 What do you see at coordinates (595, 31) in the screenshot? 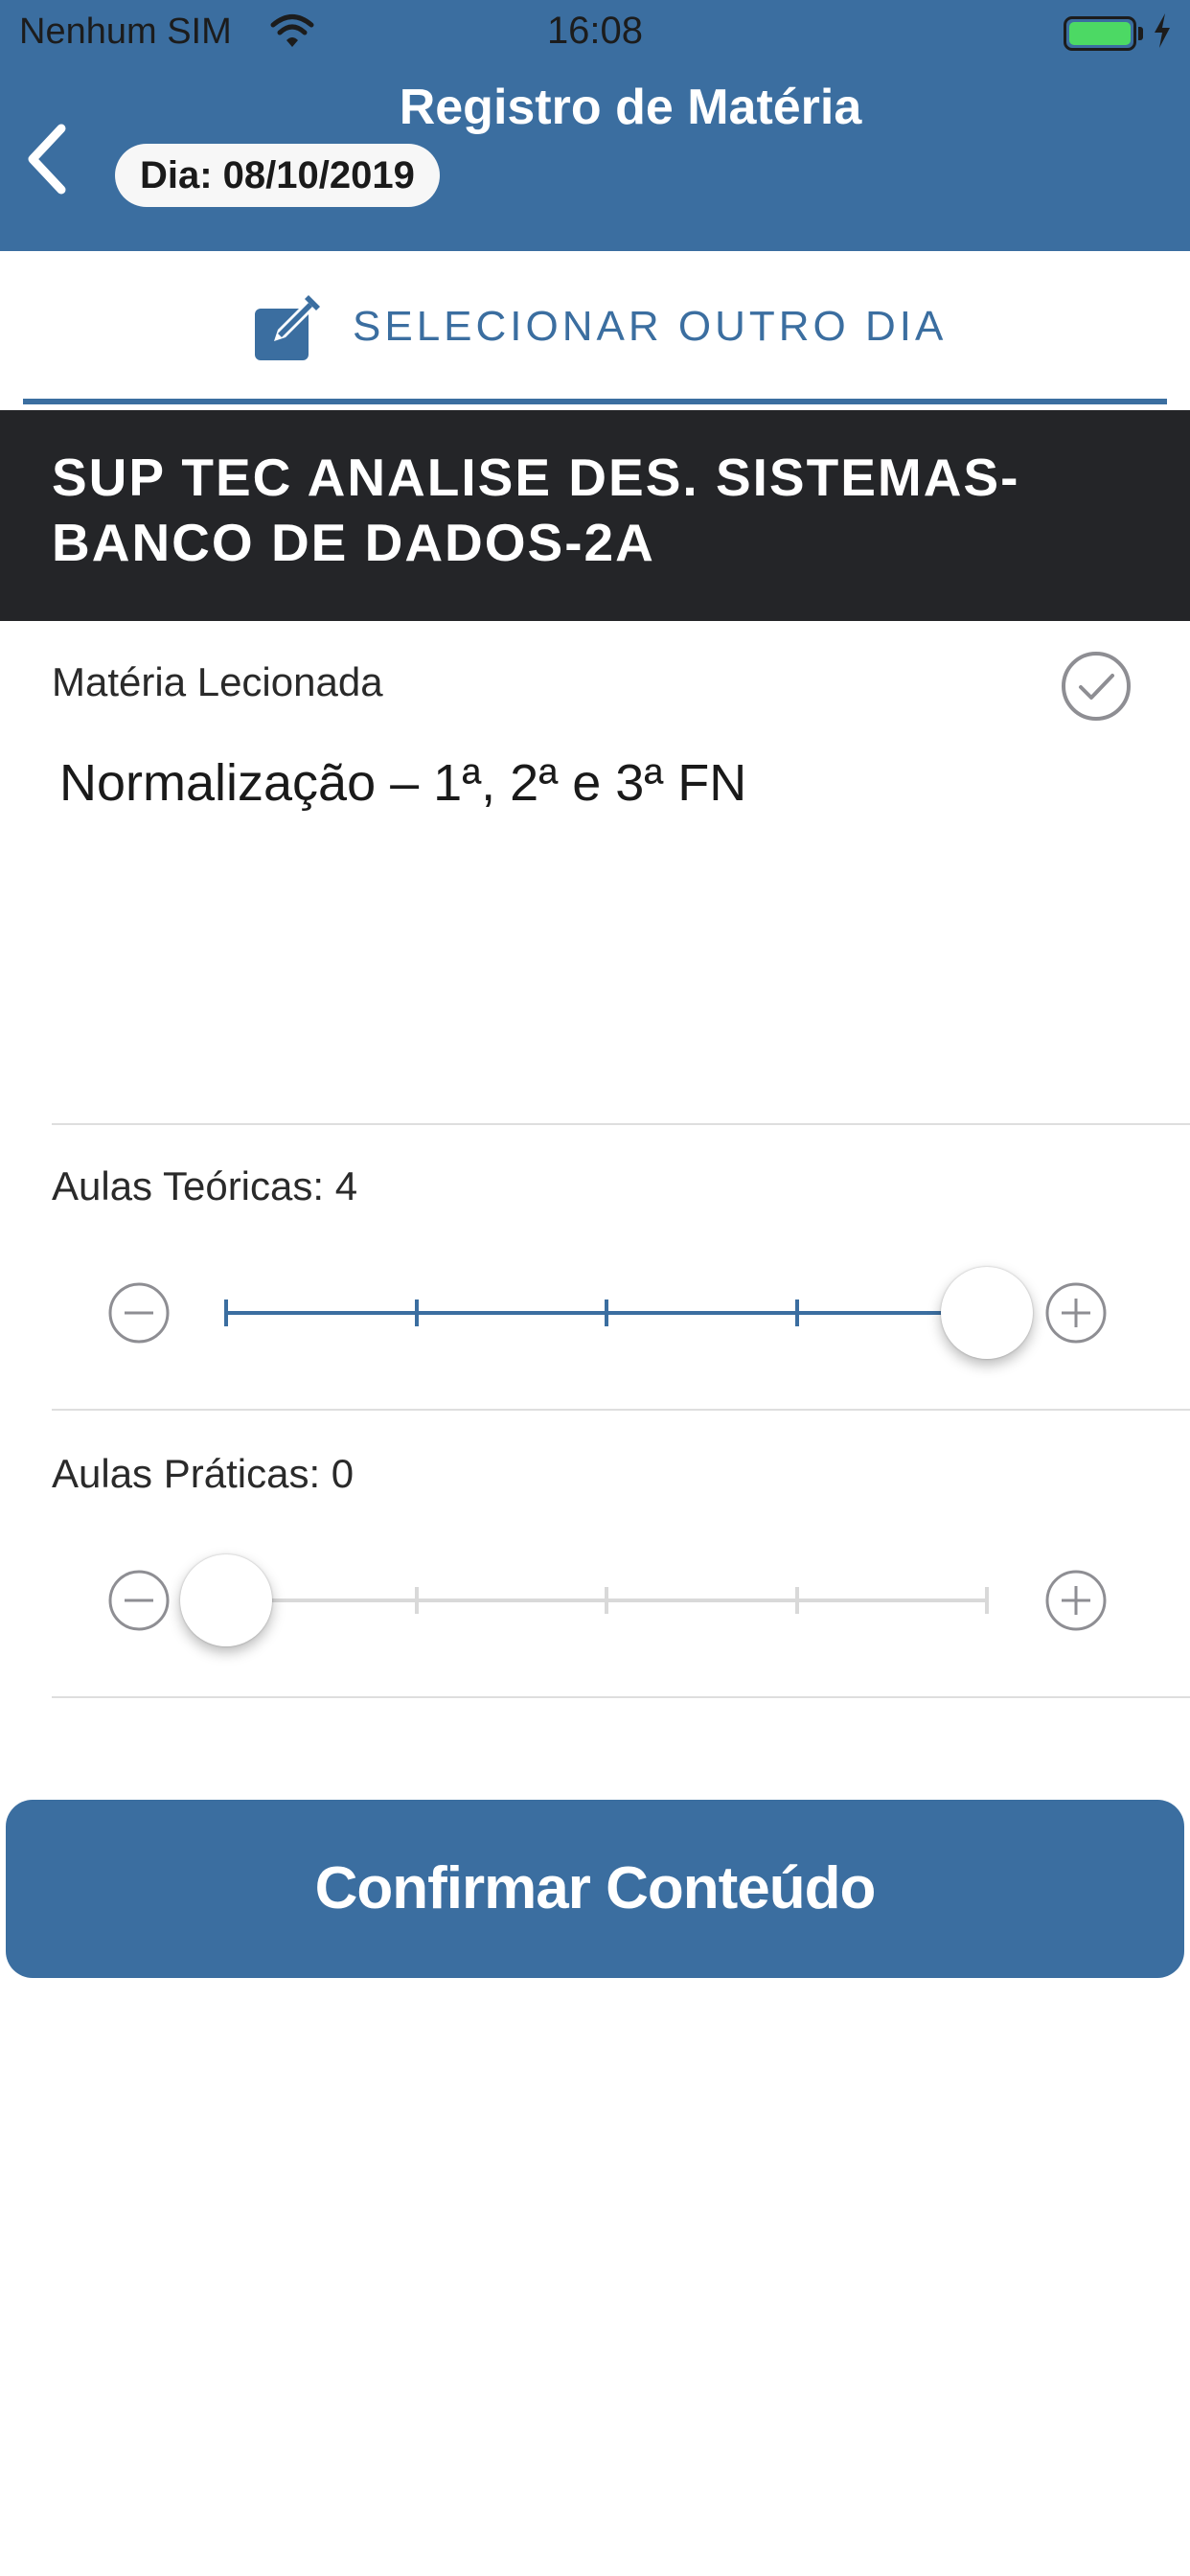
I see `status-time: 16:08` at bounding box center [595, 31].